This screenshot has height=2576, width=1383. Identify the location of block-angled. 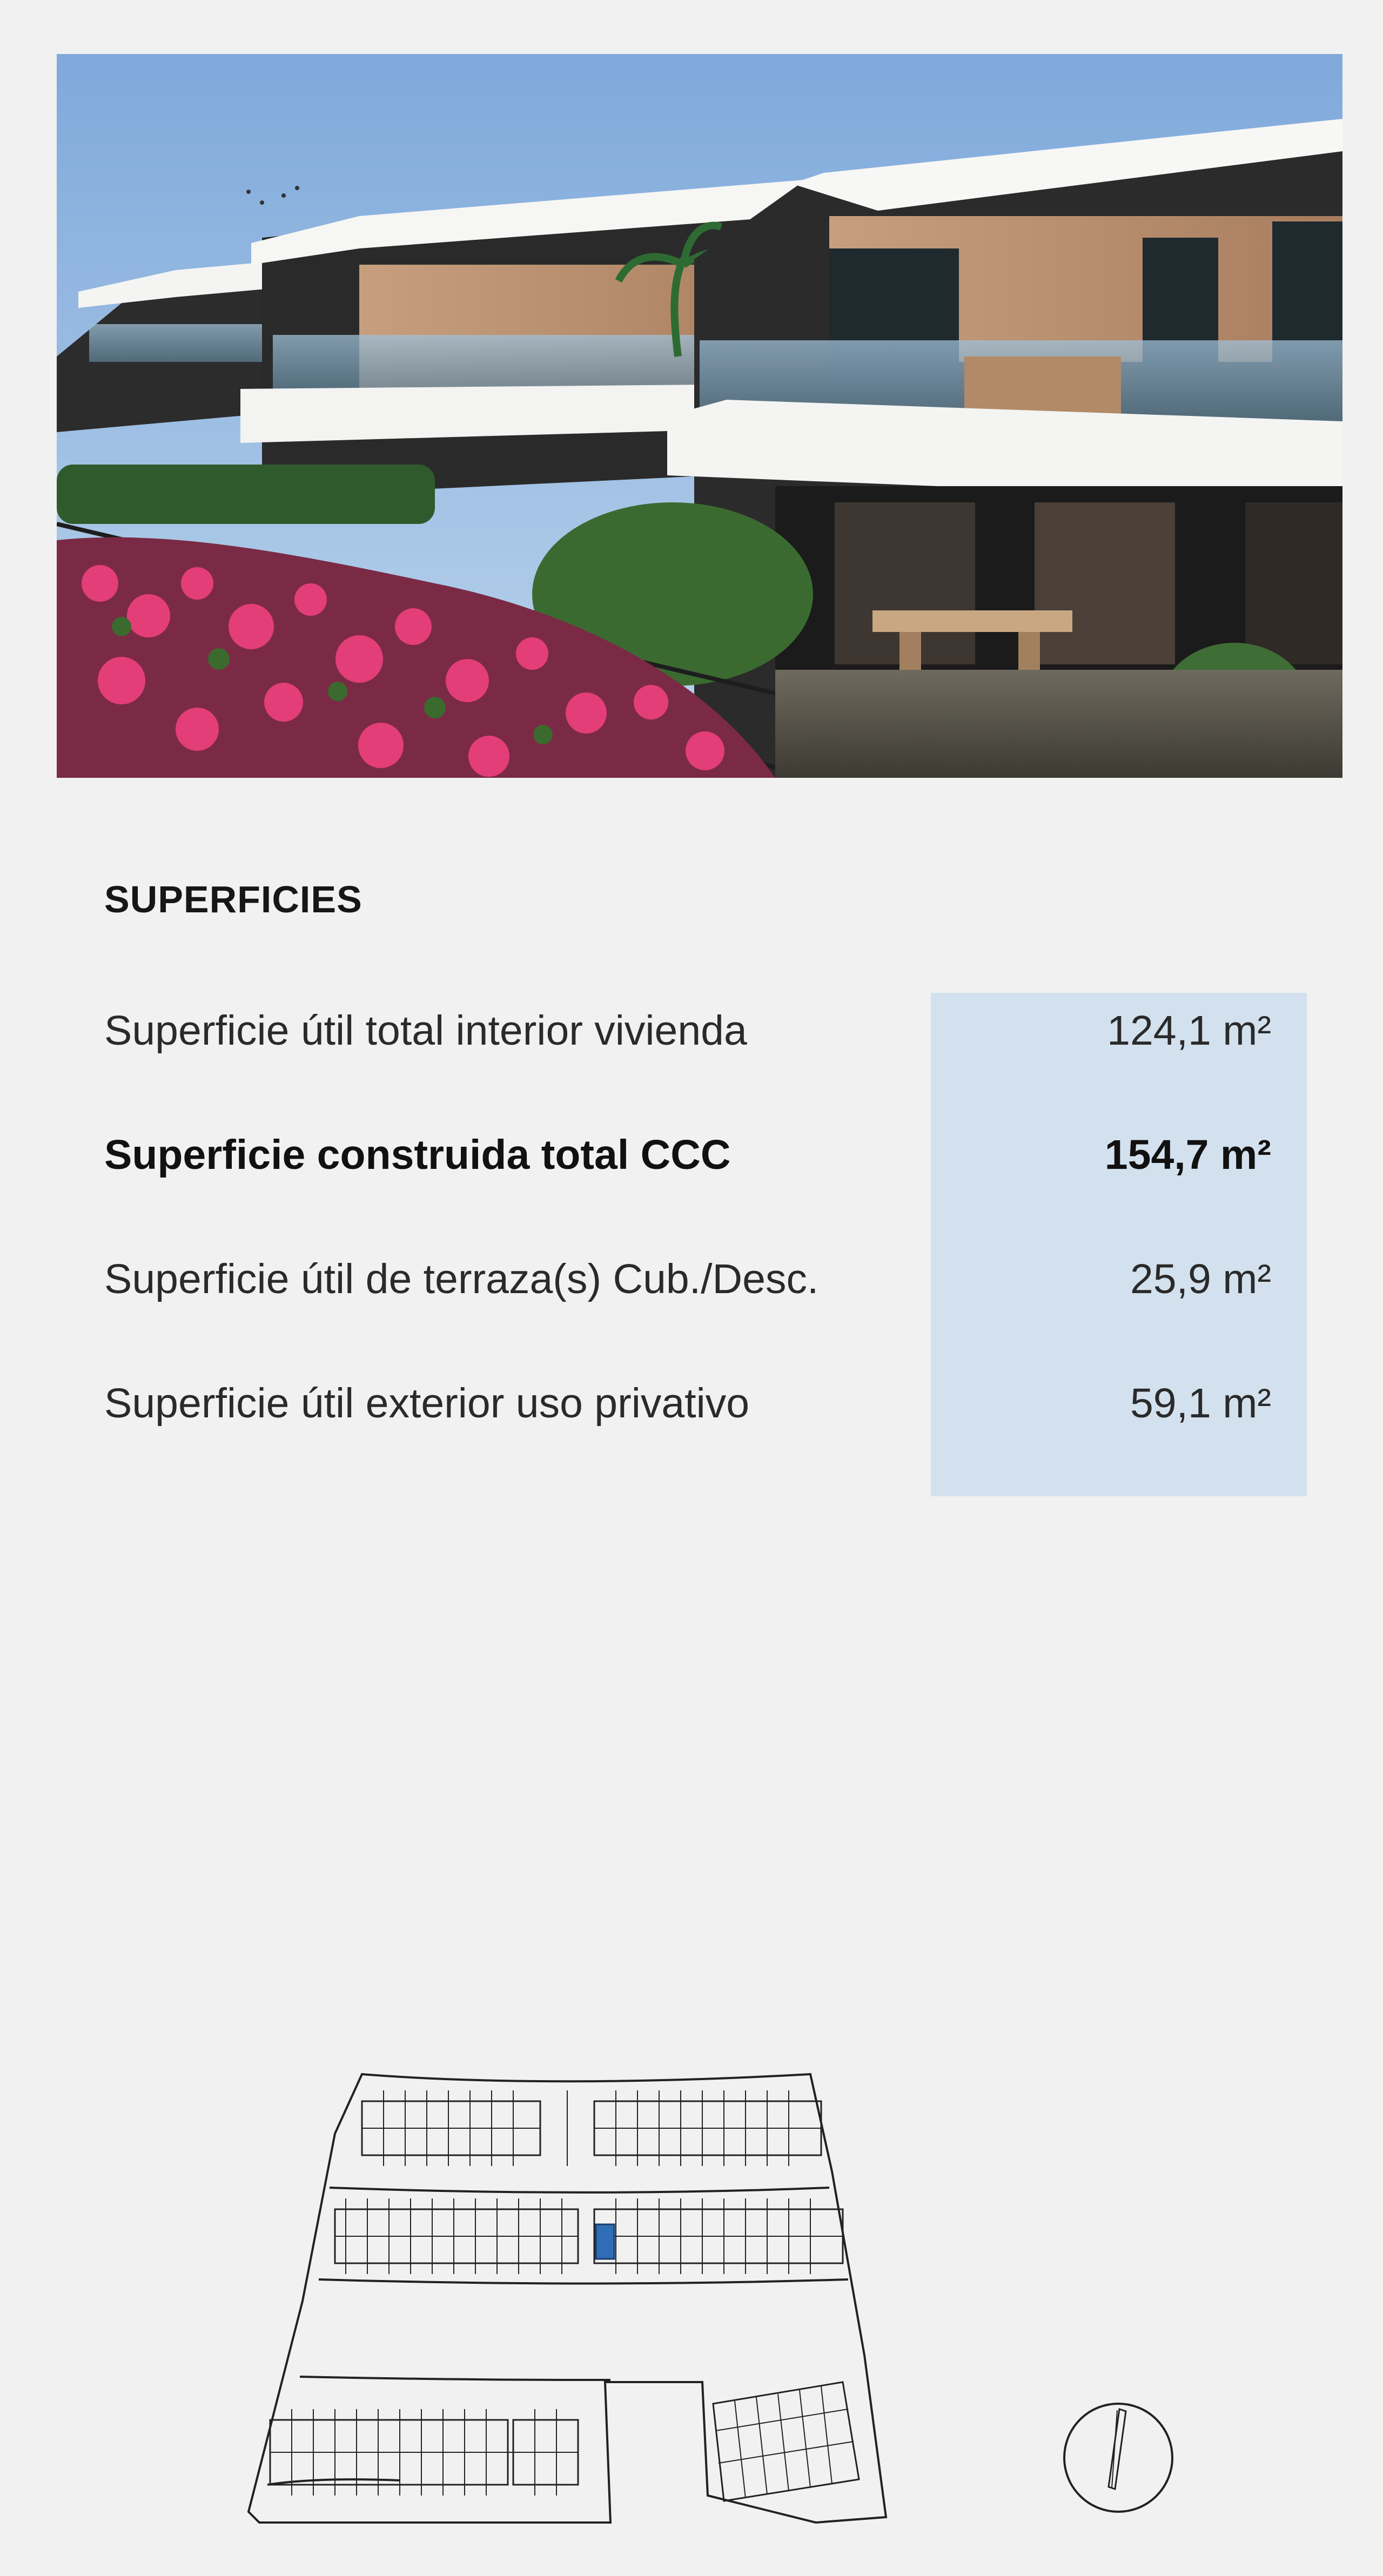
(786, 2441).